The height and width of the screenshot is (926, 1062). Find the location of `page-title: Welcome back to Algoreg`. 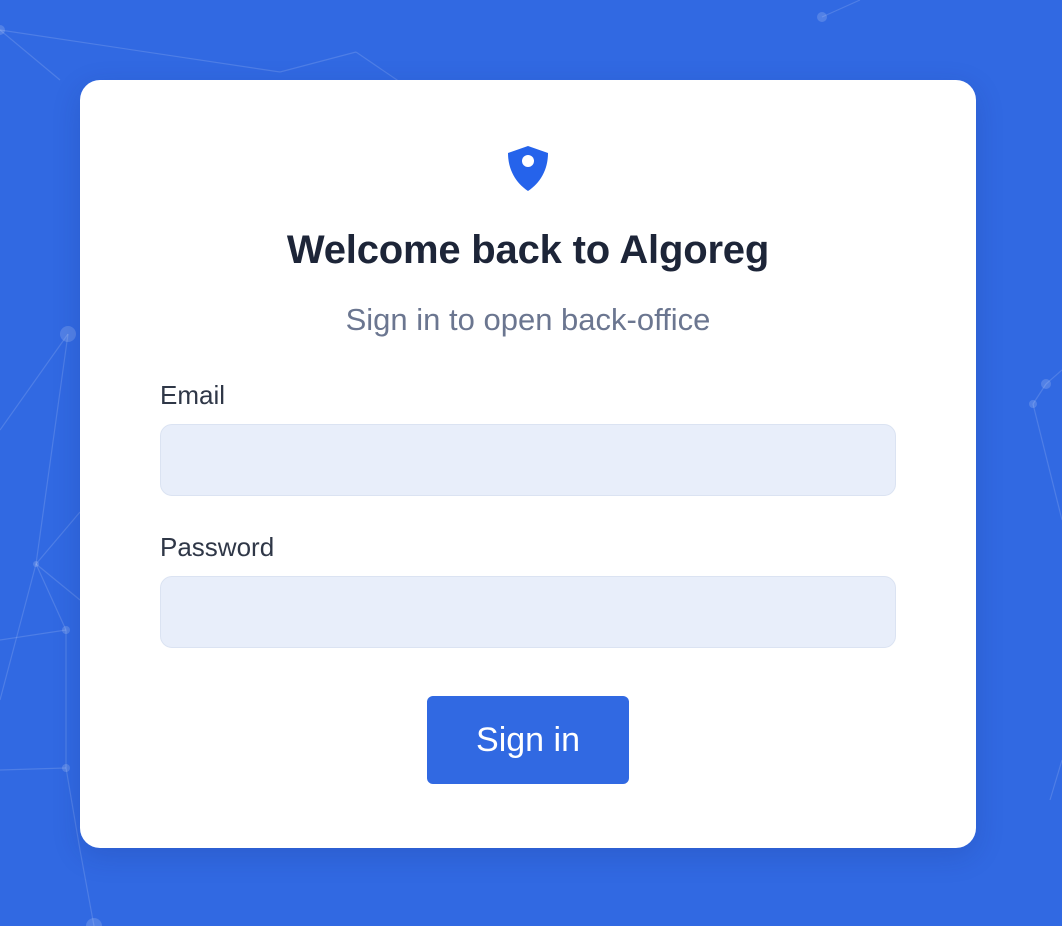

page-title: Welcome back to Algoreg is located at coordinates (528, 250).